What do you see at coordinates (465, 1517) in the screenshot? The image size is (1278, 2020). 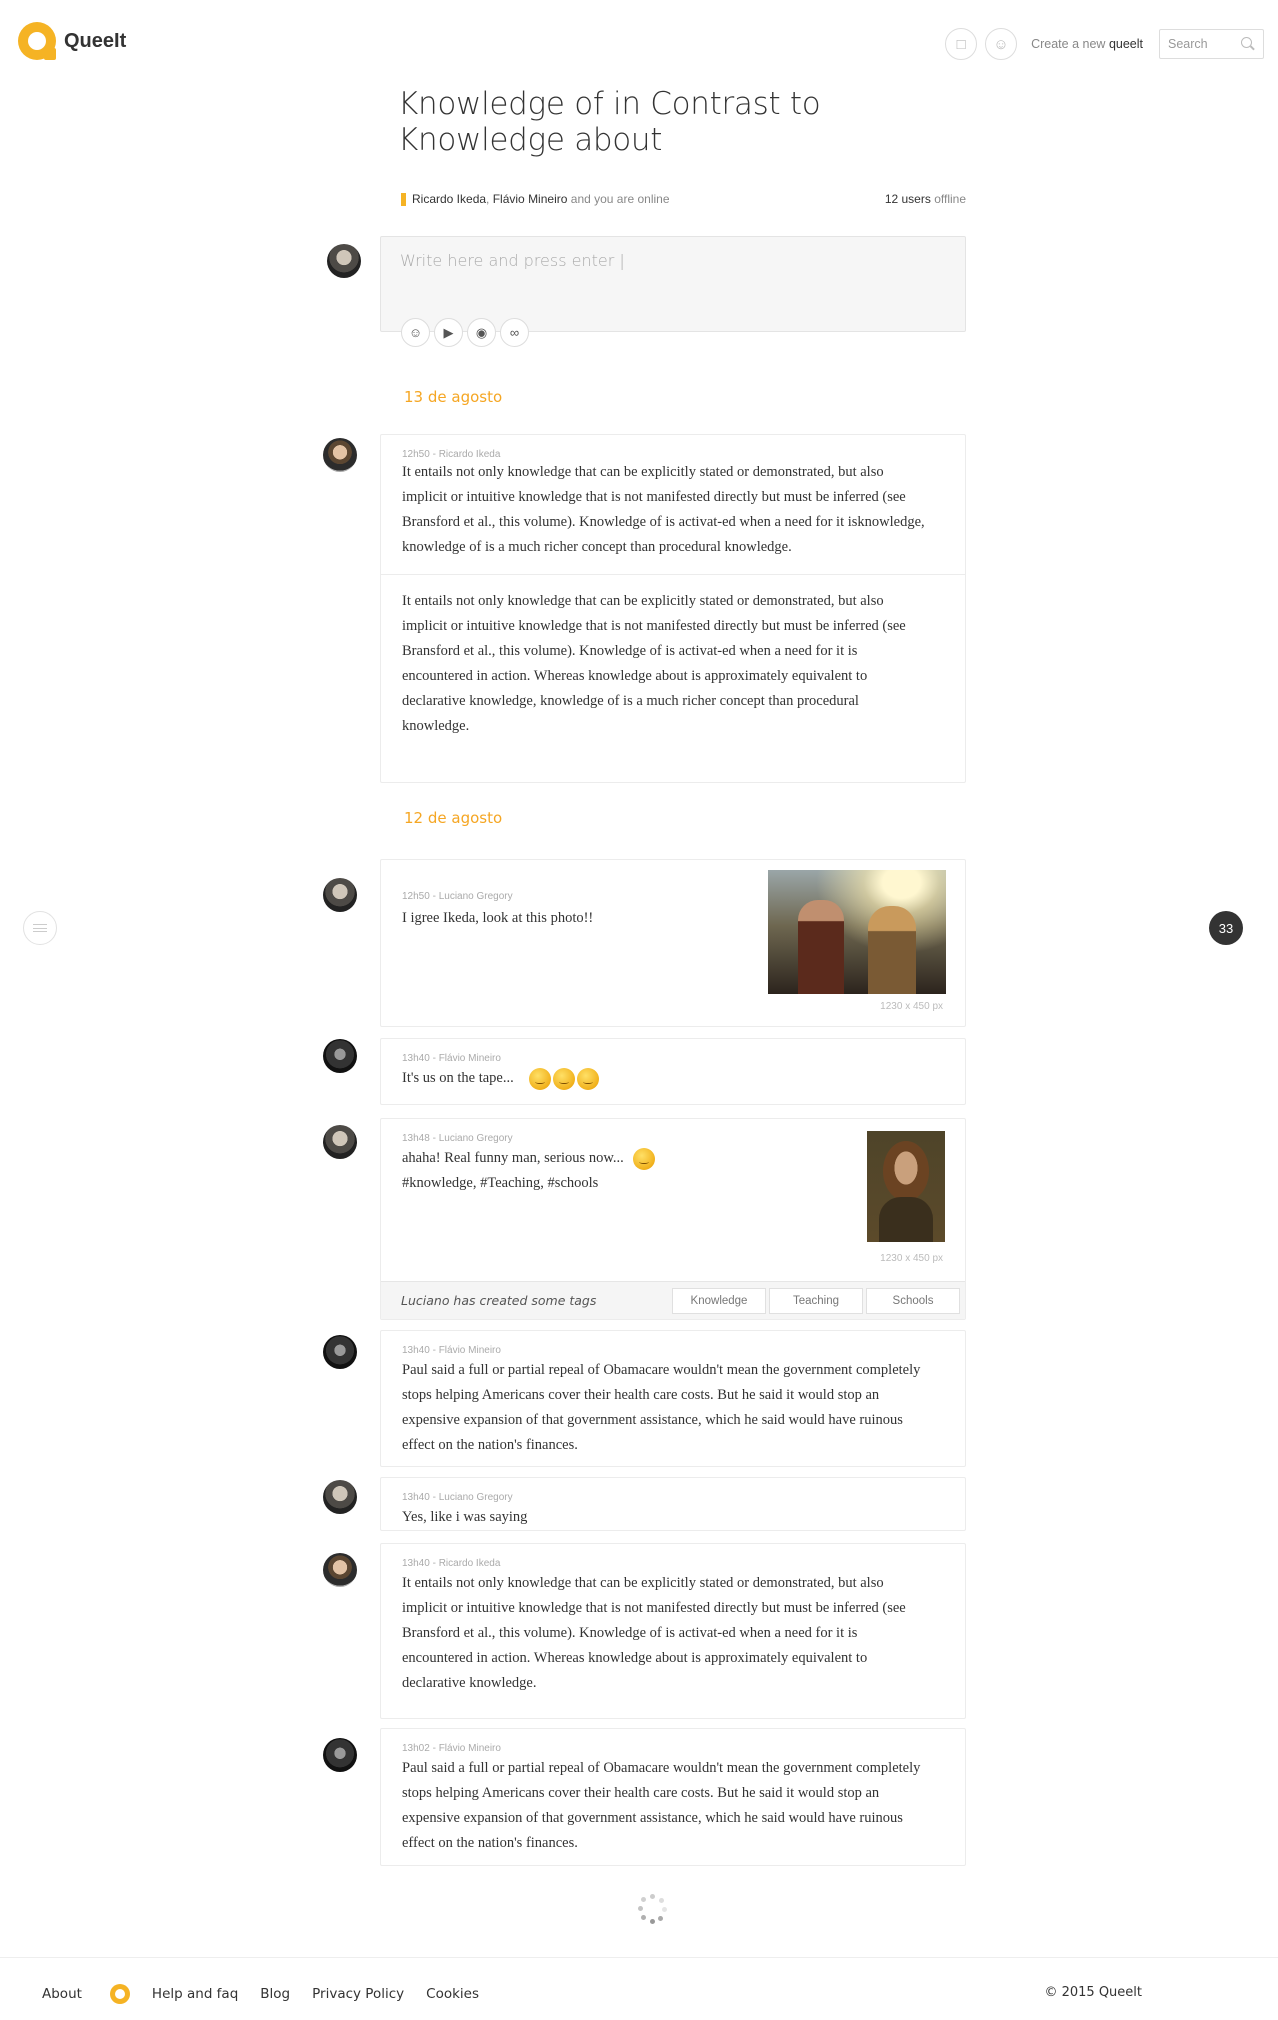 I see `message-text: Yes, like i was saying` at bounding box center [465, 1517].